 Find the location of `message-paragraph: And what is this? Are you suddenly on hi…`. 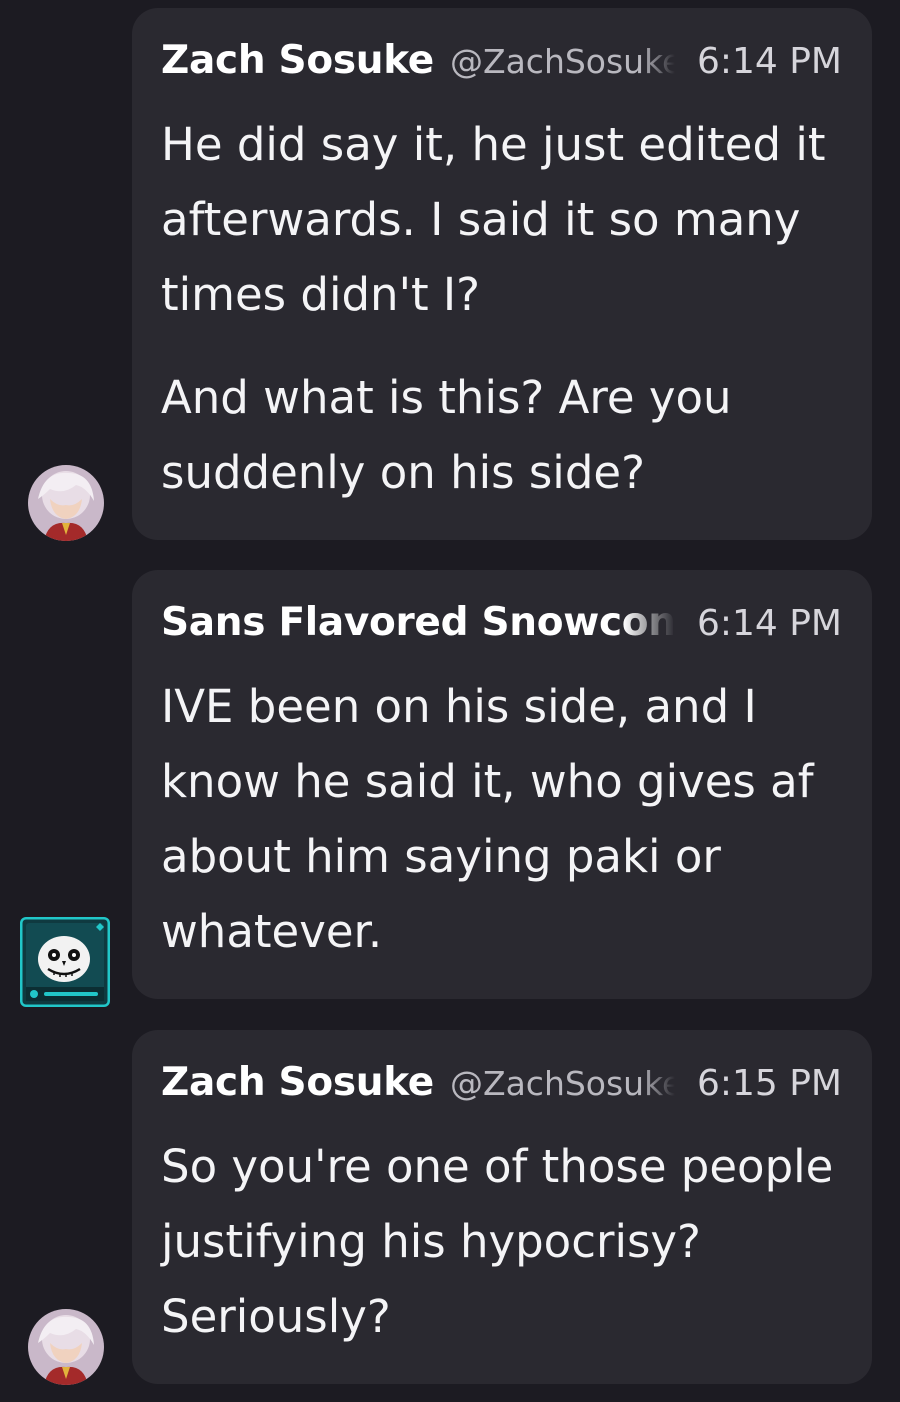

message-paragraph: And what is this? Are you suddenly on hi… is located at coordinates (446, 435).